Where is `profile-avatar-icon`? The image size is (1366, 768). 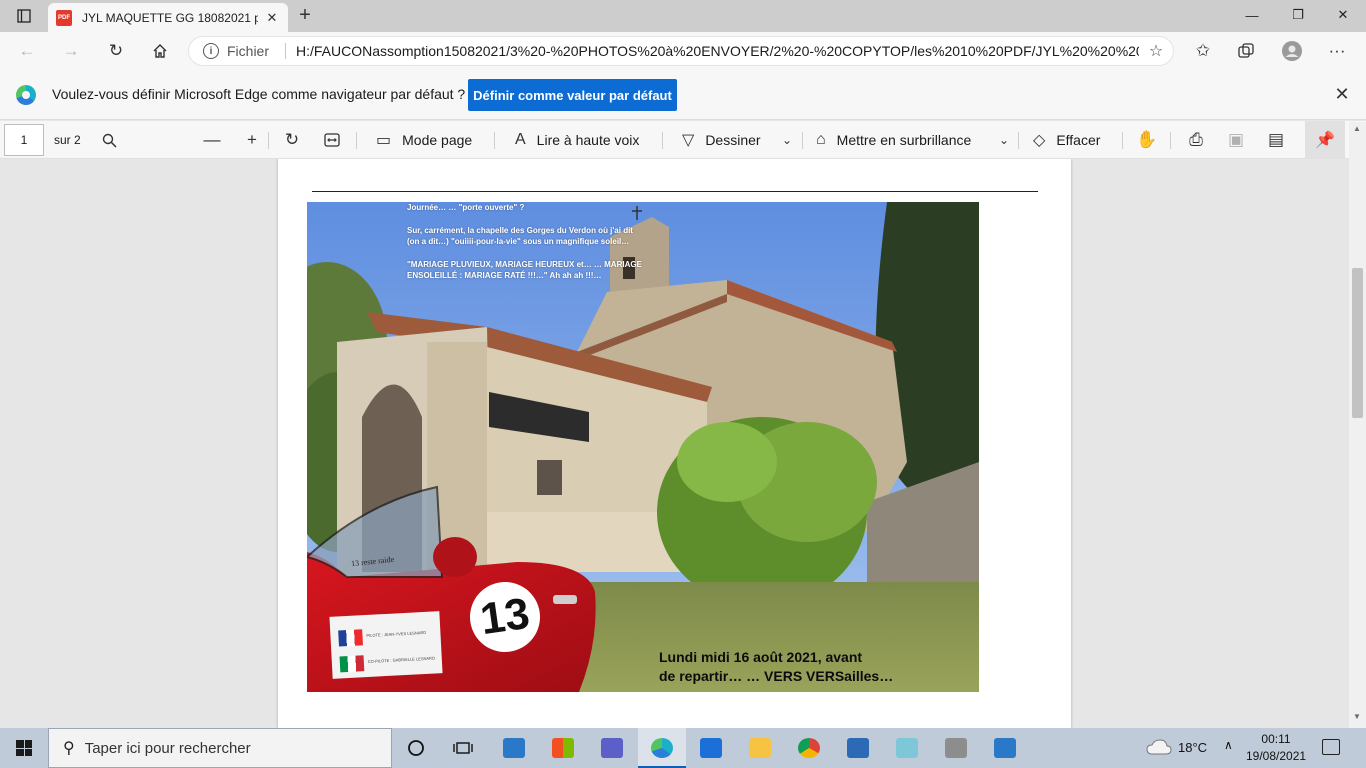
profile-avatar-icon is located at coordinates (1292, 51).